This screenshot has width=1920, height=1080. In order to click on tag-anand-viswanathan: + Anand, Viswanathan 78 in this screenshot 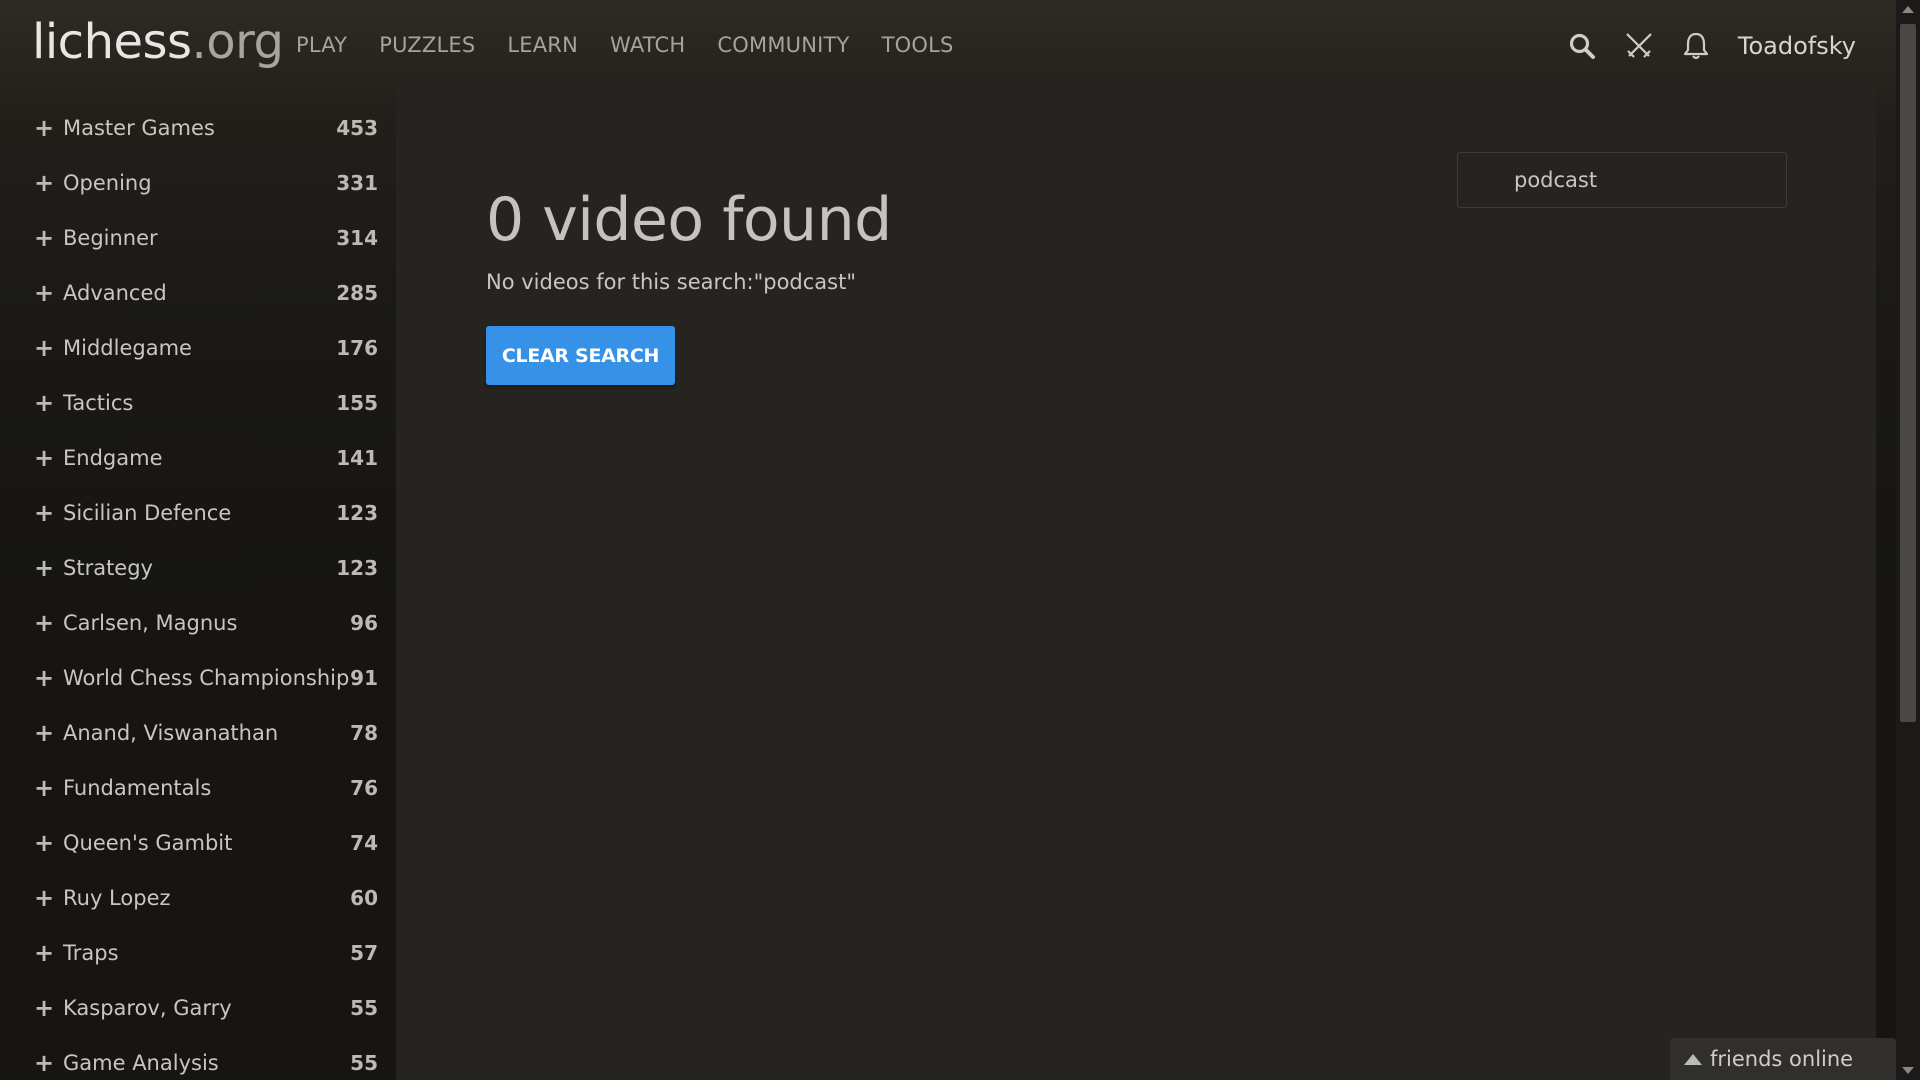, I will do `click(198, 732)`.